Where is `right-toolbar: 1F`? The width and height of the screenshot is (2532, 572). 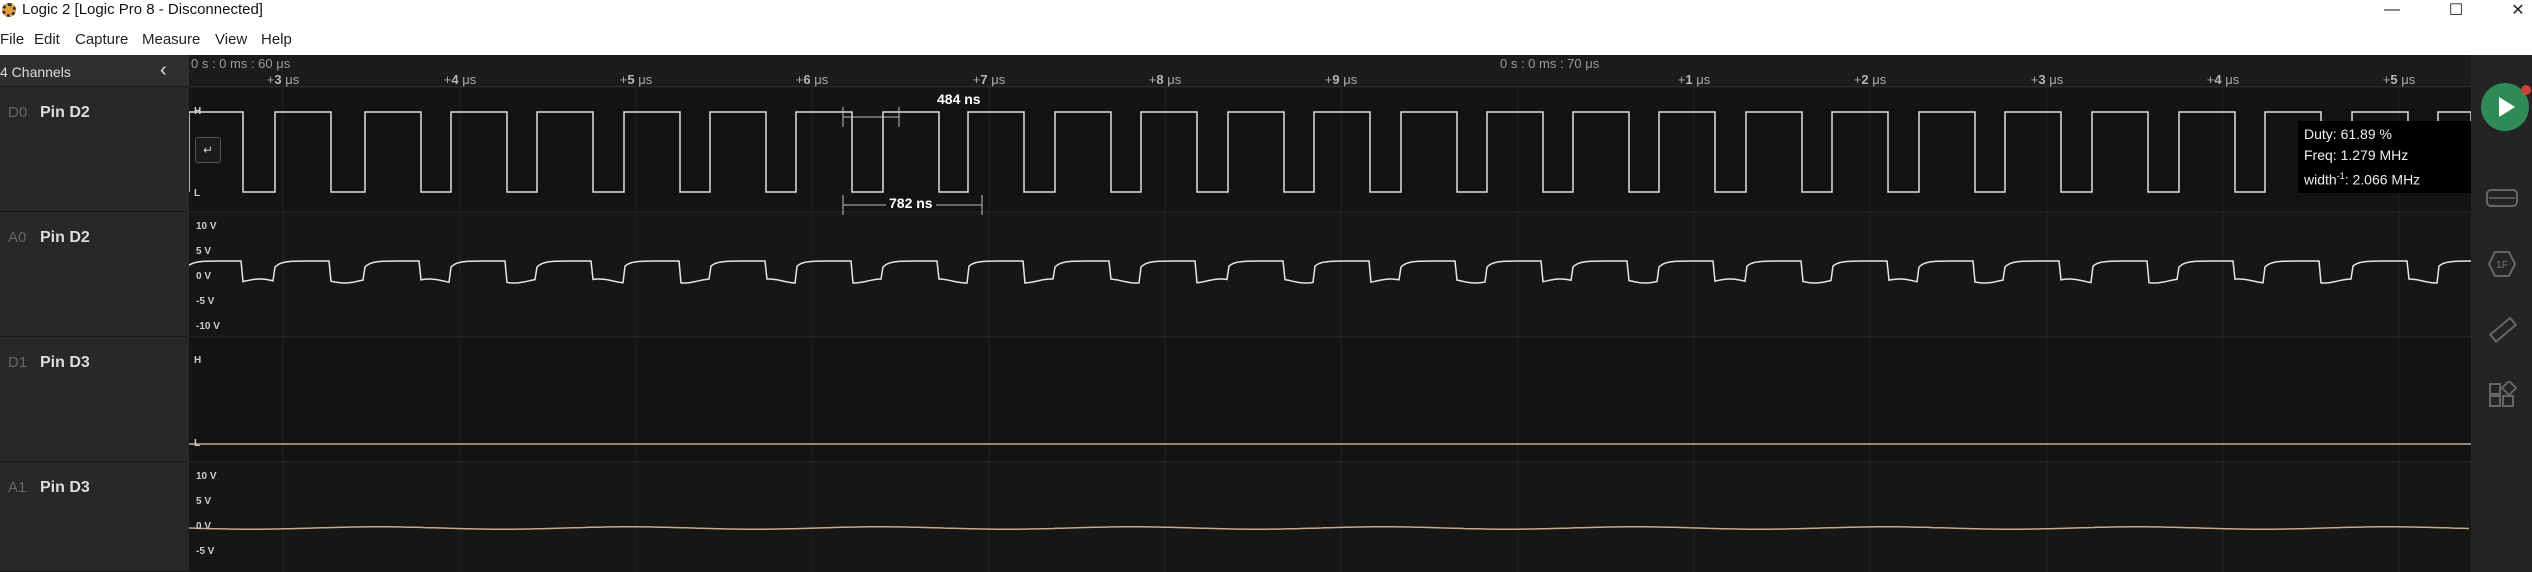 right-toolbar: 1F is located at coordinates (2501, 313).